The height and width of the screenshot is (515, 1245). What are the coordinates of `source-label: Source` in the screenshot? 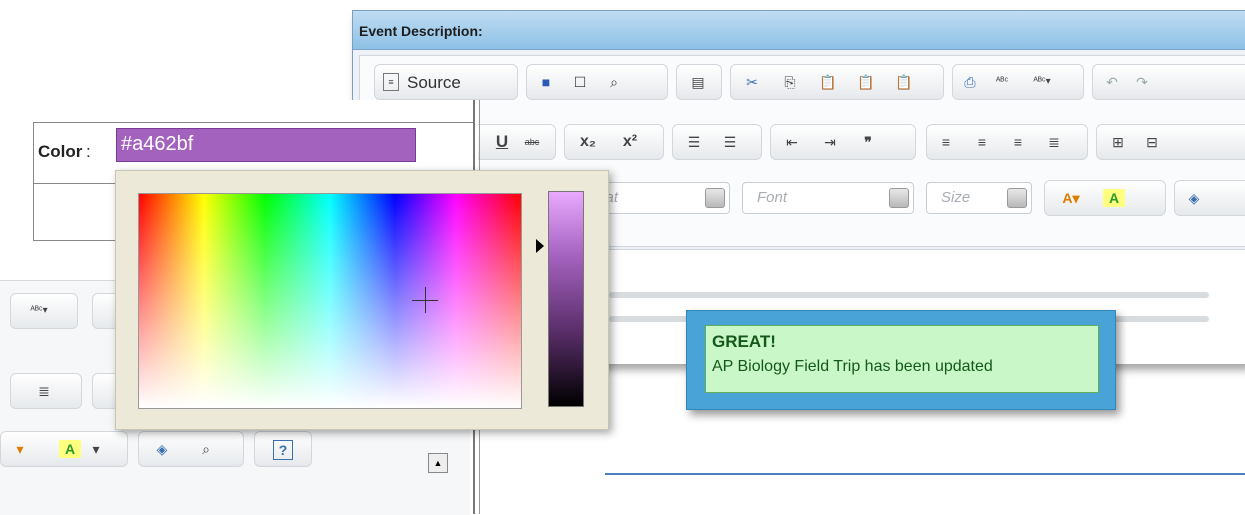 It's located at (434, 82).